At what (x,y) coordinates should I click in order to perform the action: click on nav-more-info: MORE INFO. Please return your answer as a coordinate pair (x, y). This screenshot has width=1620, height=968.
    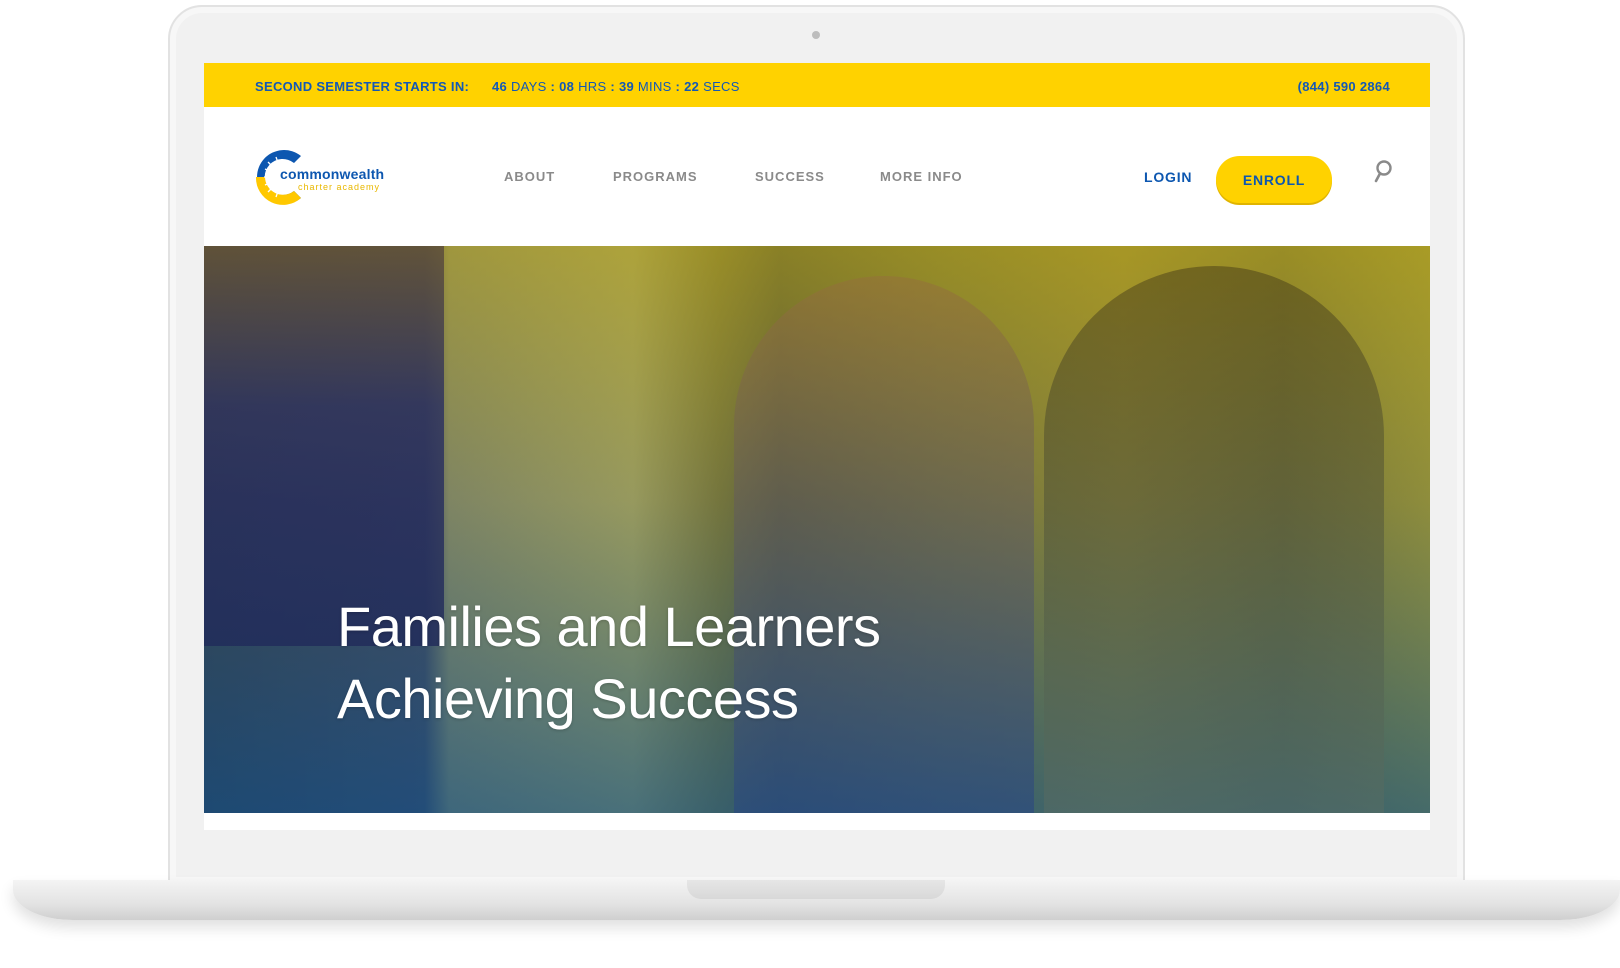
    Looking at the image, I should click on (921, 176).